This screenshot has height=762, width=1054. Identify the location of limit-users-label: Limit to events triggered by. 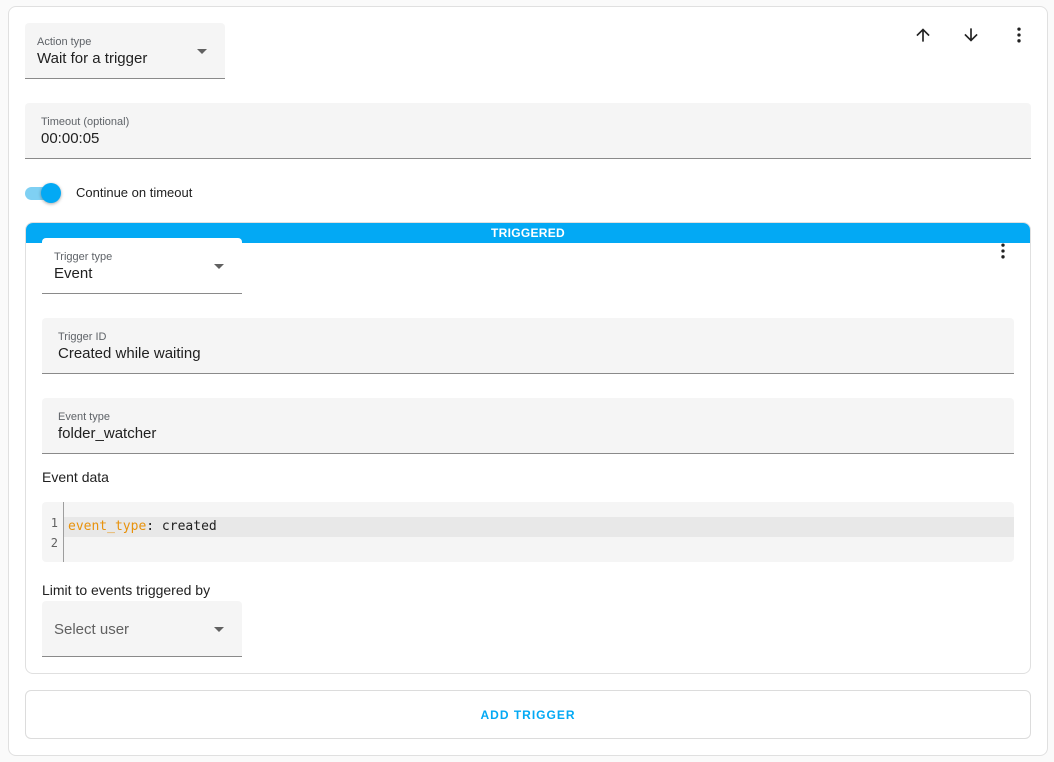
(126, 590).